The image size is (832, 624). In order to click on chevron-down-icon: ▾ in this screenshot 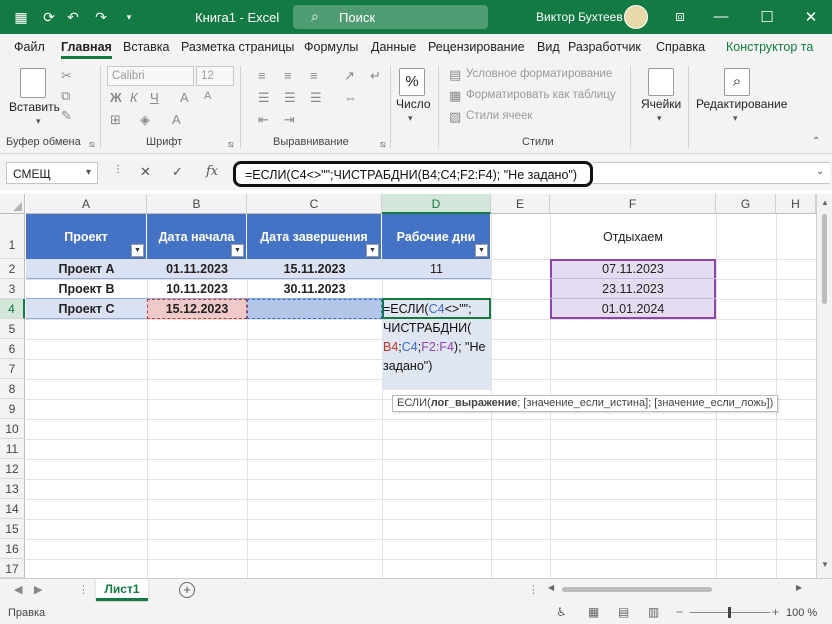, I will do `click(88, 172)`.